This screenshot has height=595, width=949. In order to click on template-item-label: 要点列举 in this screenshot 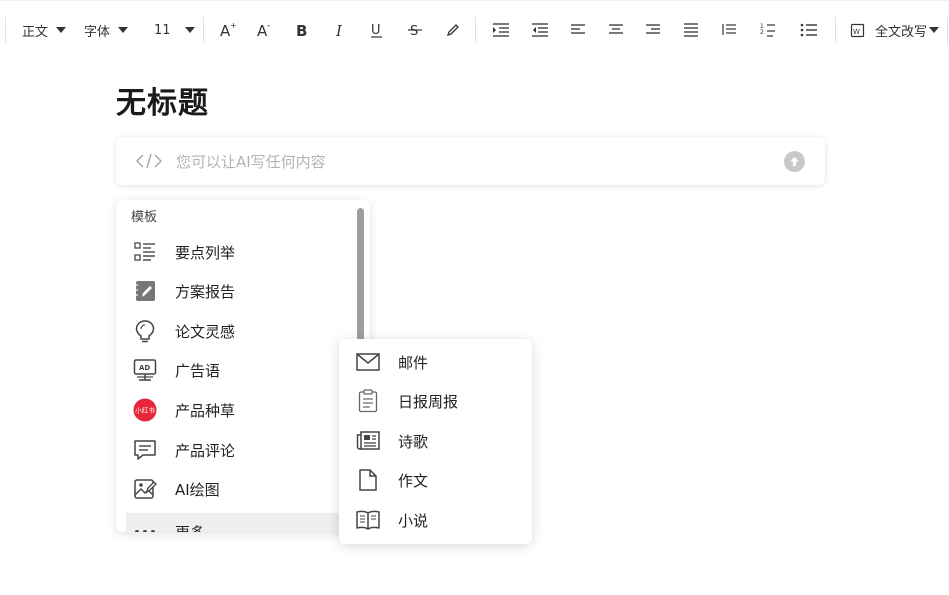, I will do `click(205, 252)`.